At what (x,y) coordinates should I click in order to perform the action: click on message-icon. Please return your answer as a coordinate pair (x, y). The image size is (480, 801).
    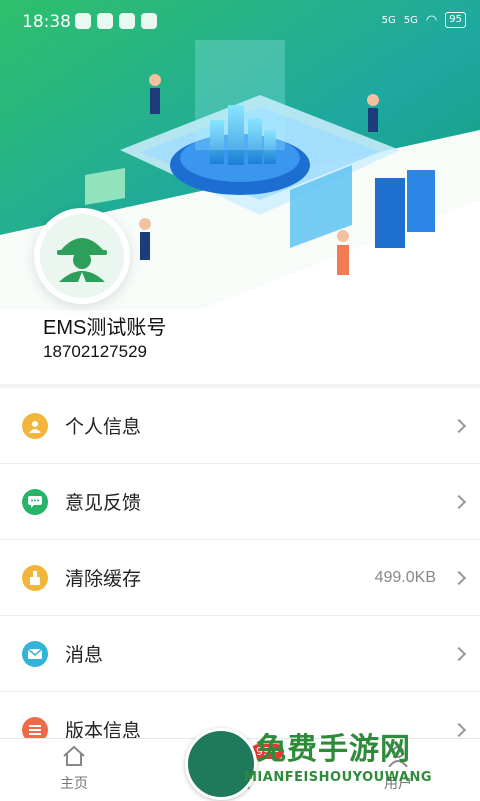
    Looking at the image, I should click on (105, 21).